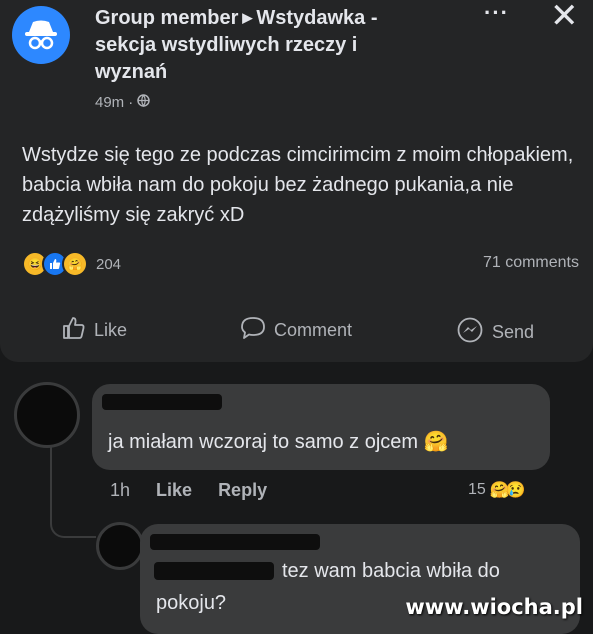 The image size is (593, 634). Describe the element at coordinates (247, 17) in the screenshot. I see `arrow-right-icon: ▶` at that location.